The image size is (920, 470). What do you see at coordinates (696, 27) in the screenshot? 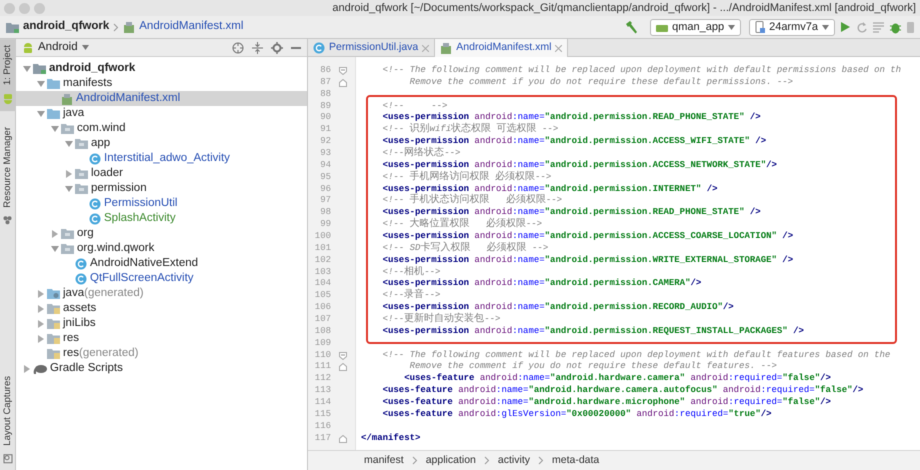
I see `run-config-dropdown: qman_app` at bounding box center [696, 27].